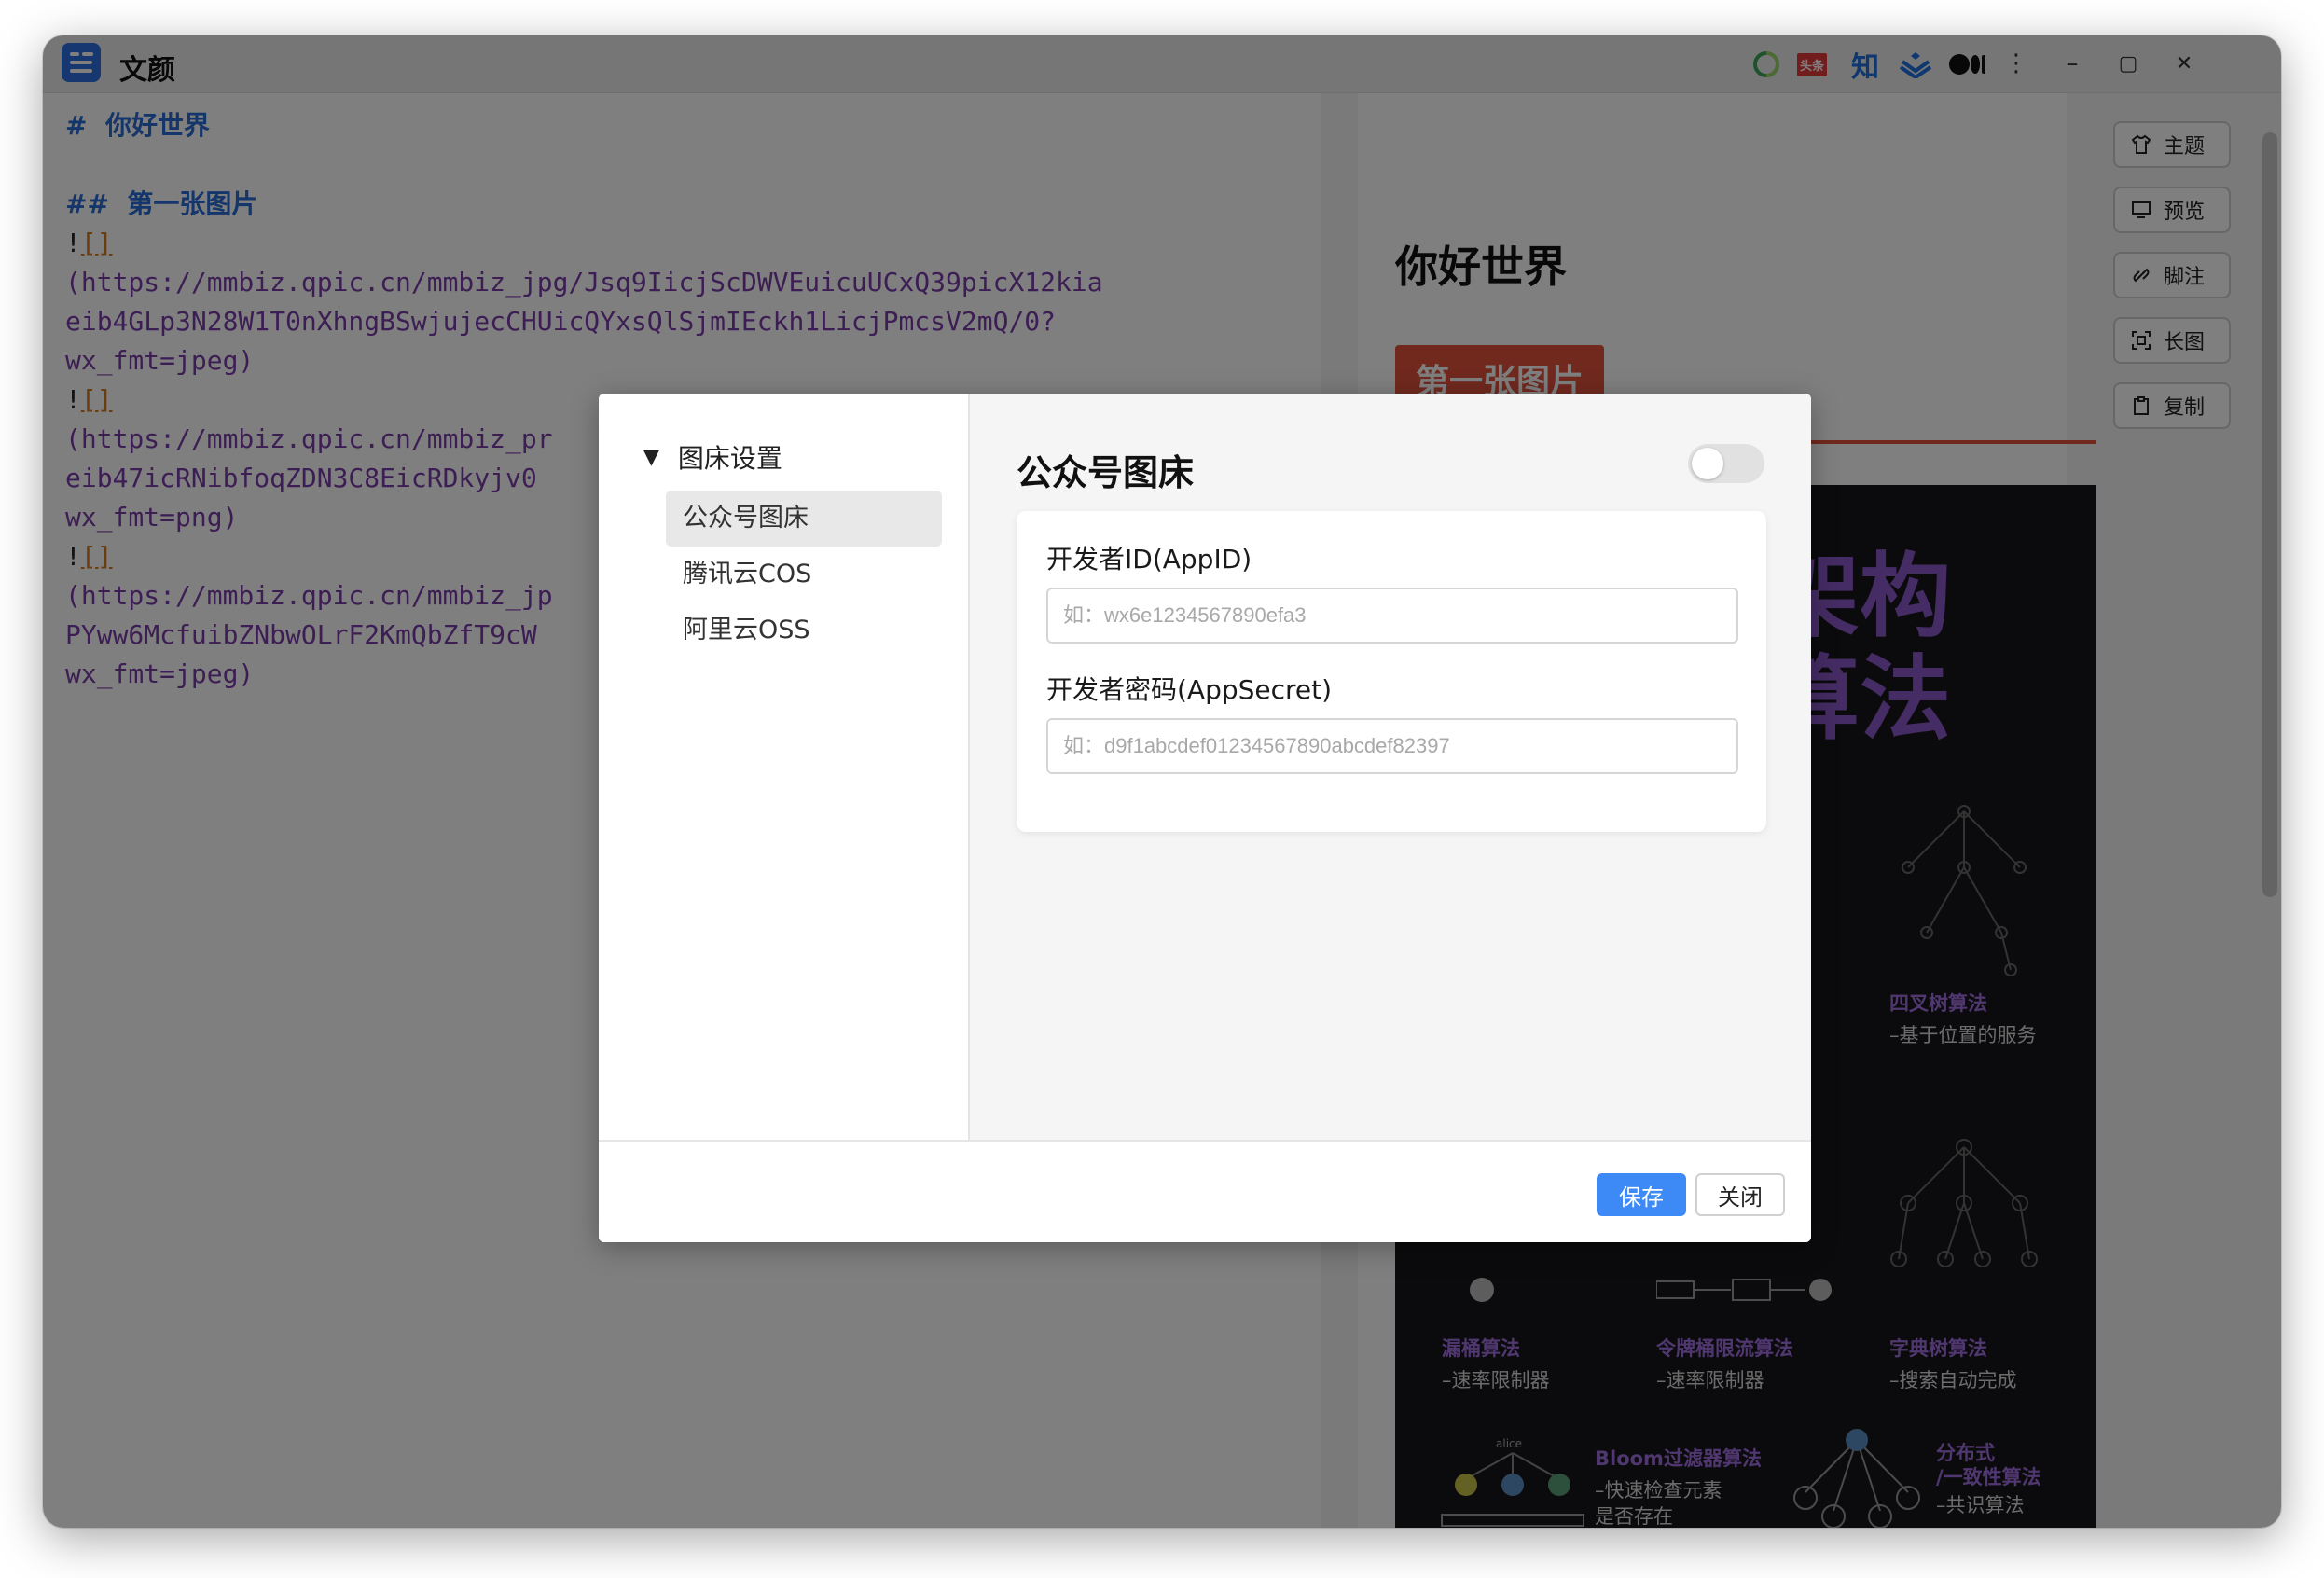  What do you see at coordinates (729, 458) in the screenshot?
I see `nav-group-label: 图床设置` at bounding box center [729, 458].